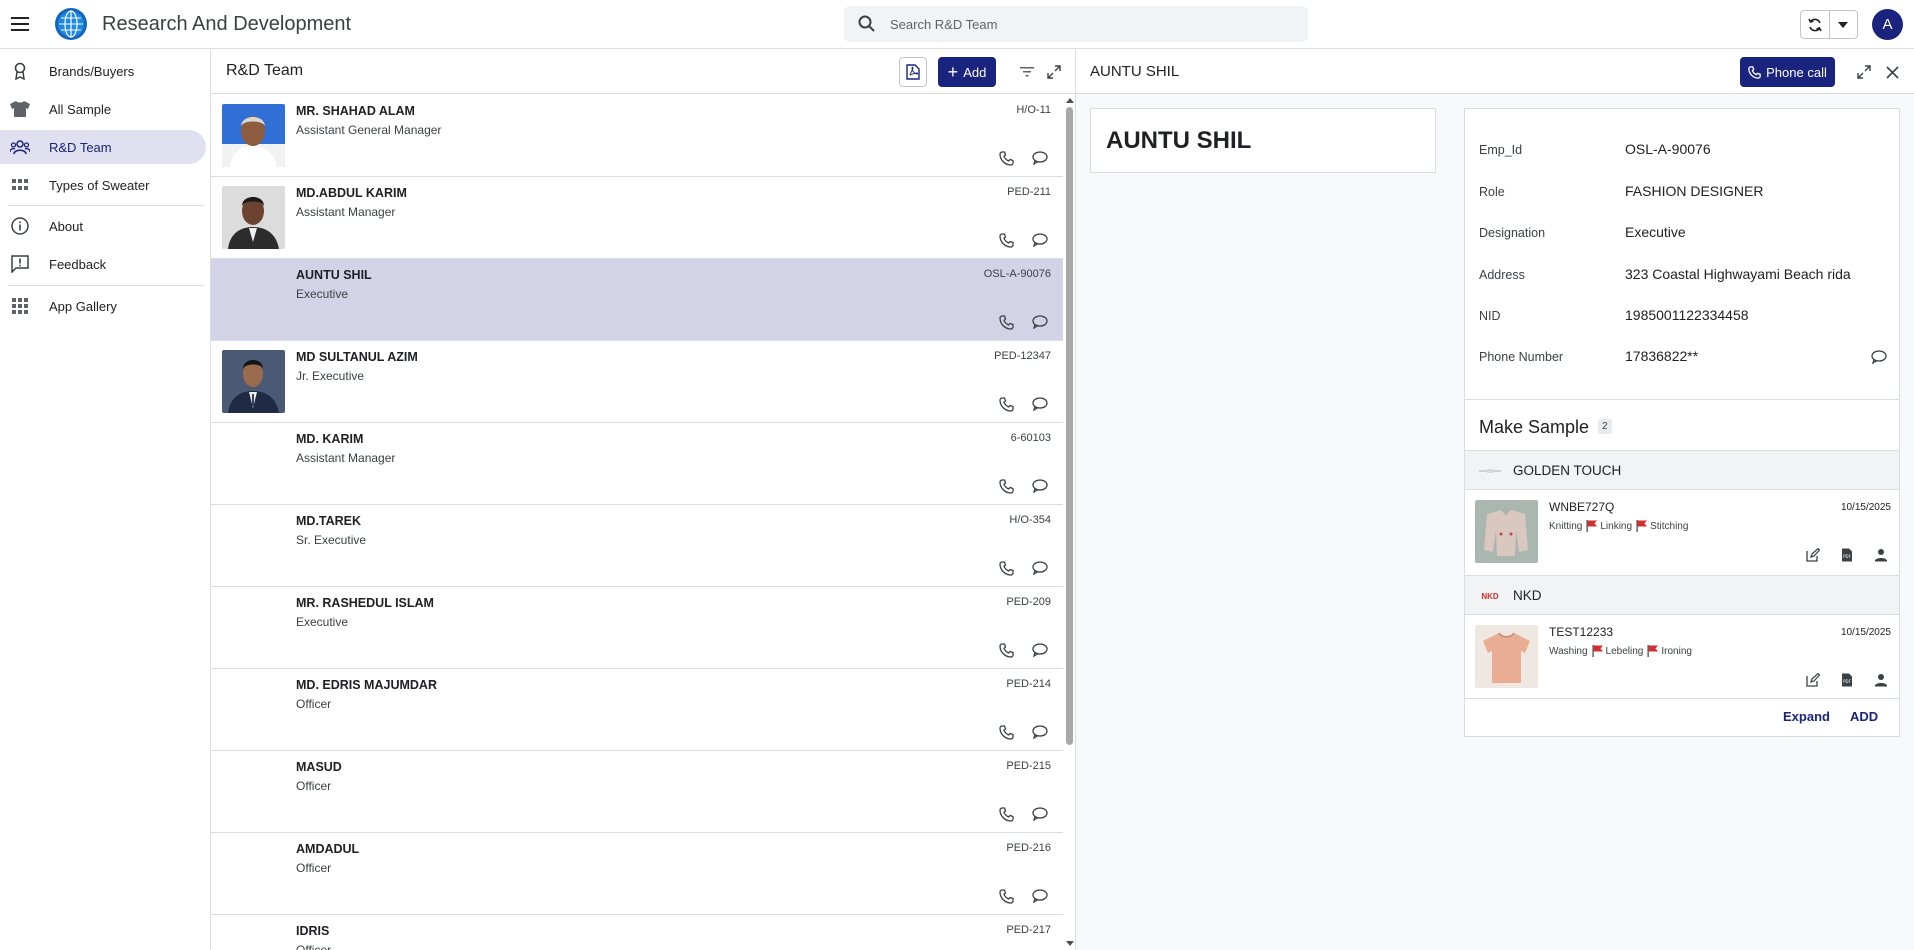 The width and height of the screenshot is (1914, 950). Describe the element at coordinates (1815, 24) in the screenshot. I see `sync-icon` at that location.